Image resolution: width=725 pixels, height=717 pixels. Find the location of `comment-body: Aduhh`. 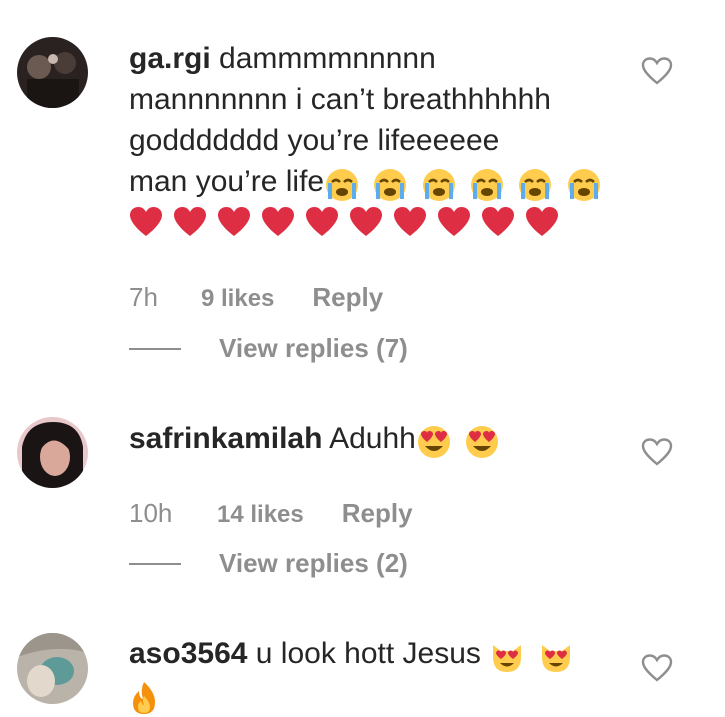

comment-body: Aduhh is located at coordinates (372, 438).